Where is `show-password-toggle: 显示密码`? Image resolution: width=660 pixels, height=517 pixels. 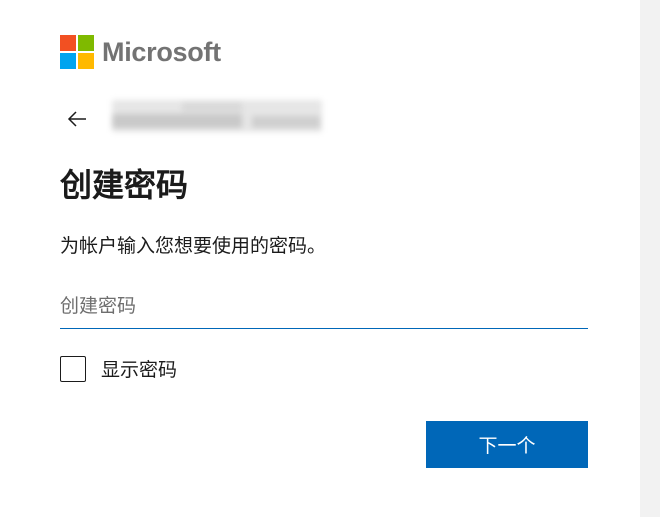 show-password-toggle: 显示密码 is located at coordinates (118, 368).